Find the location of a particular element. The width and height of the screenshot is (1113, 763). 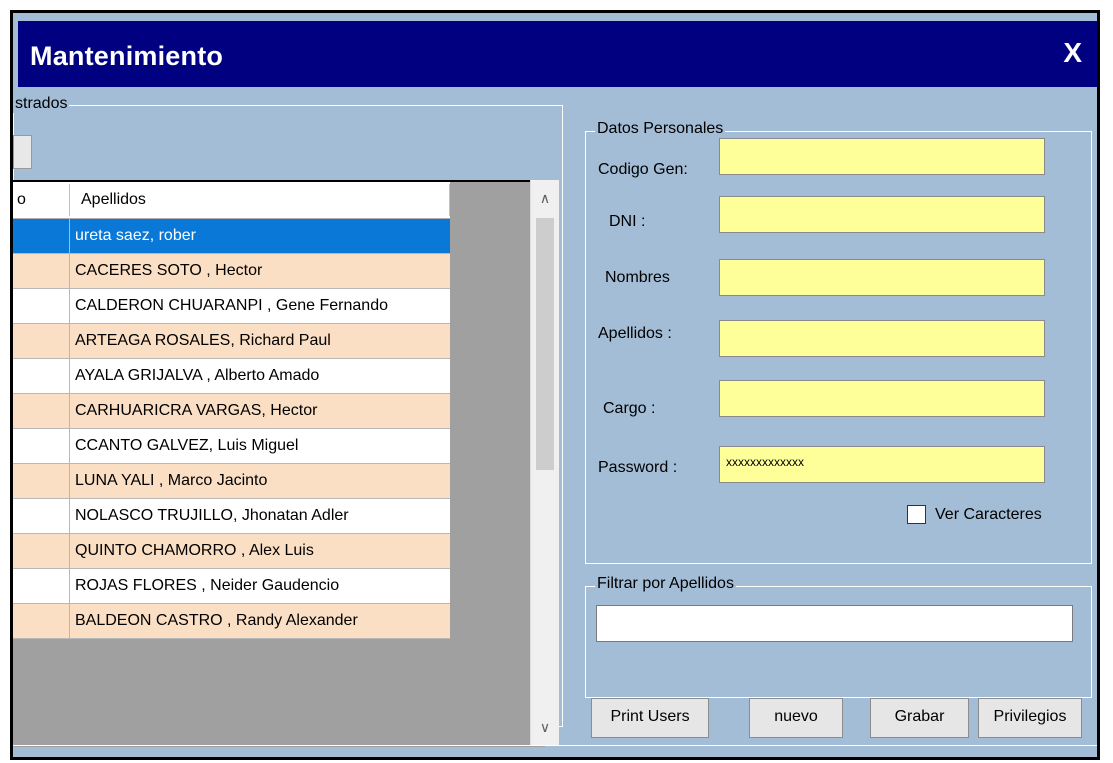

nombres-label: Nombres is located at coordinates (637, 277).